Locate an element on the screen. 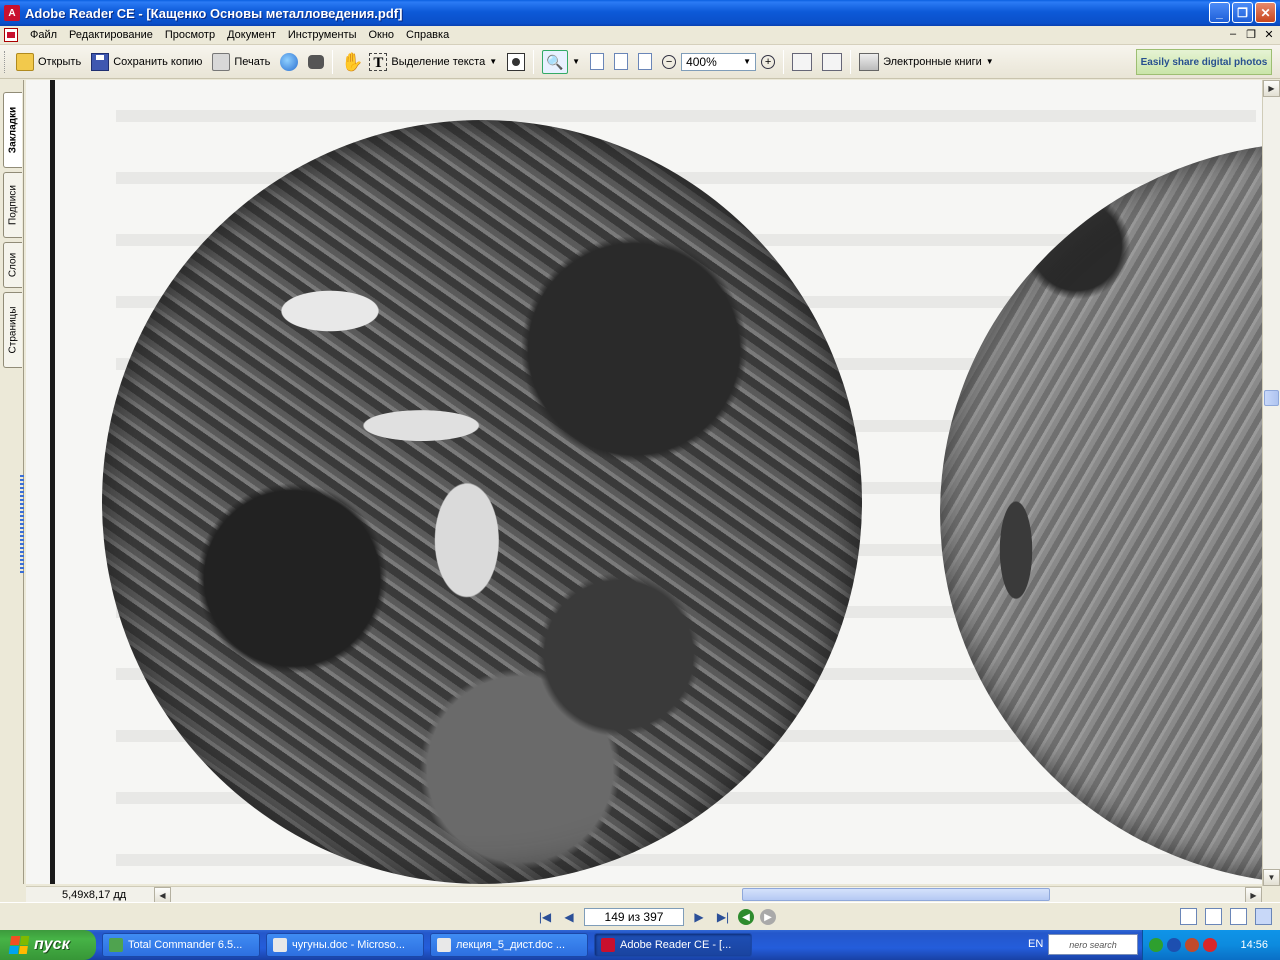 The width and height of the screenshot is (1280, 960). tab-signatures-label: Подписи is located at coordinates (13, 205).